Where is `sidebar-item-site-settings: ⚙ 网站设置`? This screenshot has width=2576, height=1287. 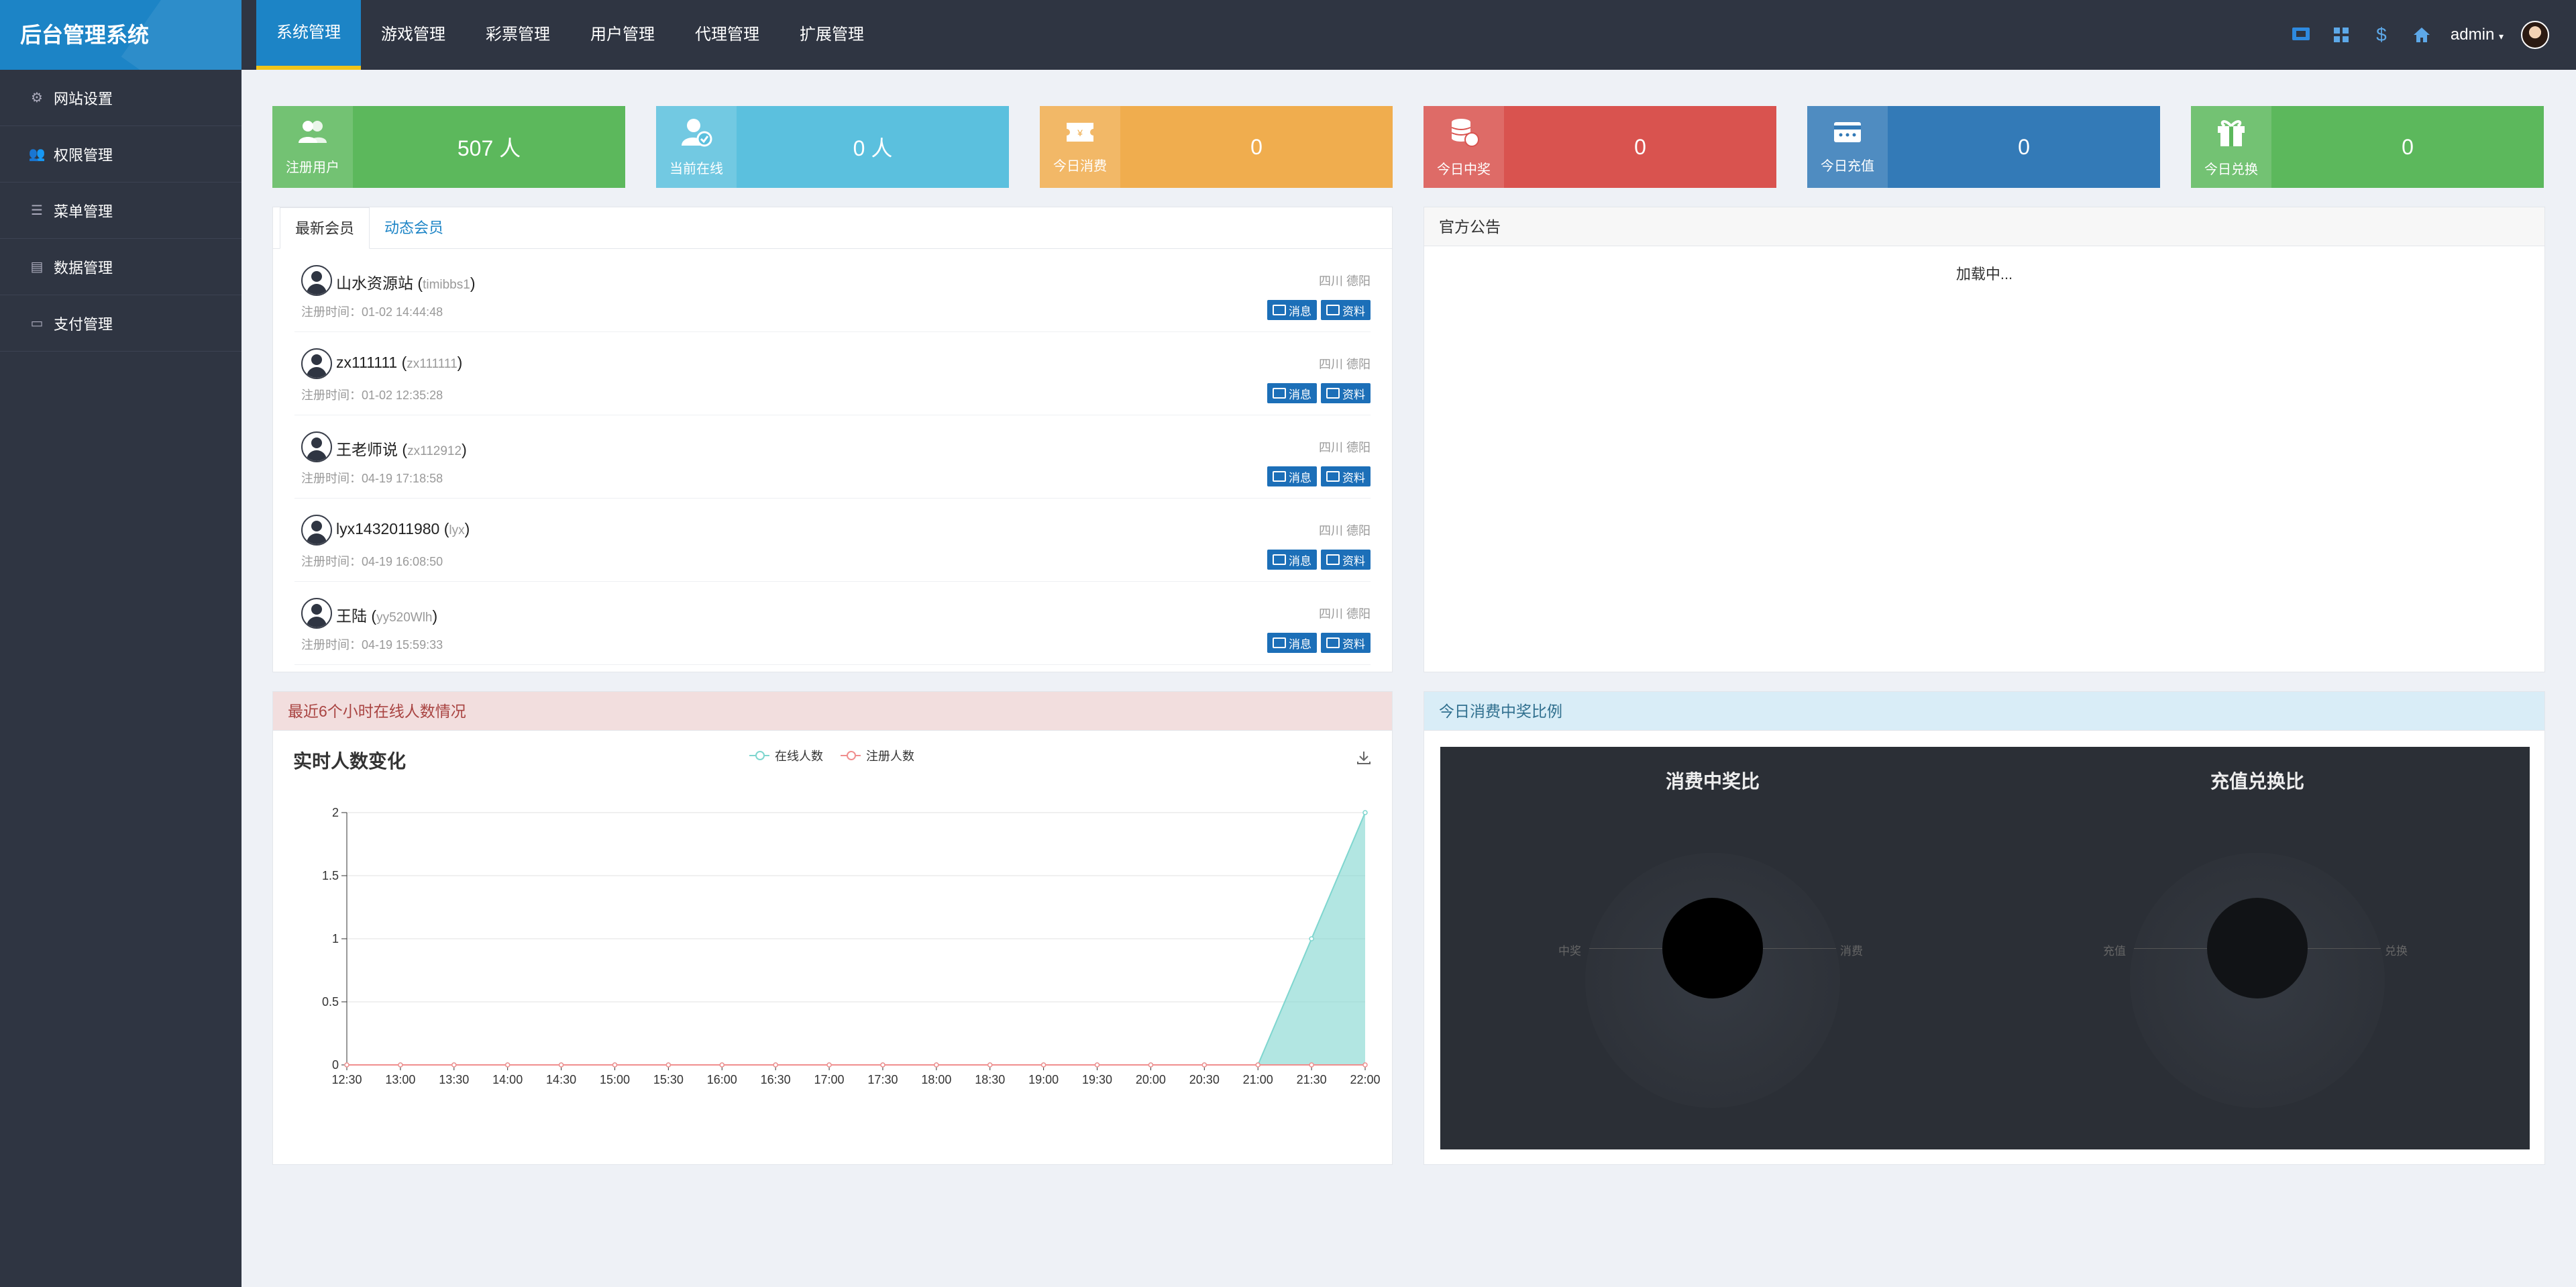 sidebar-item-site-settings: ⚙ 网站设置 is located at coordinates (120, 98).